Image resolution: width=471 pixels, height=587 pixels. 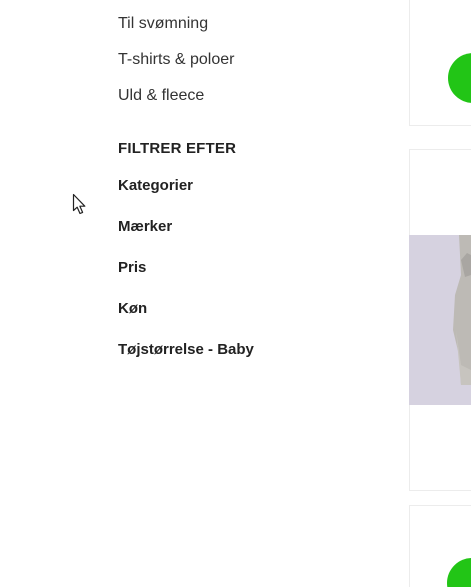 What do you see at coordinates (132, 309) in the screenshot?
I see `filter-kon: Køn` at bounding box center [132, 309].